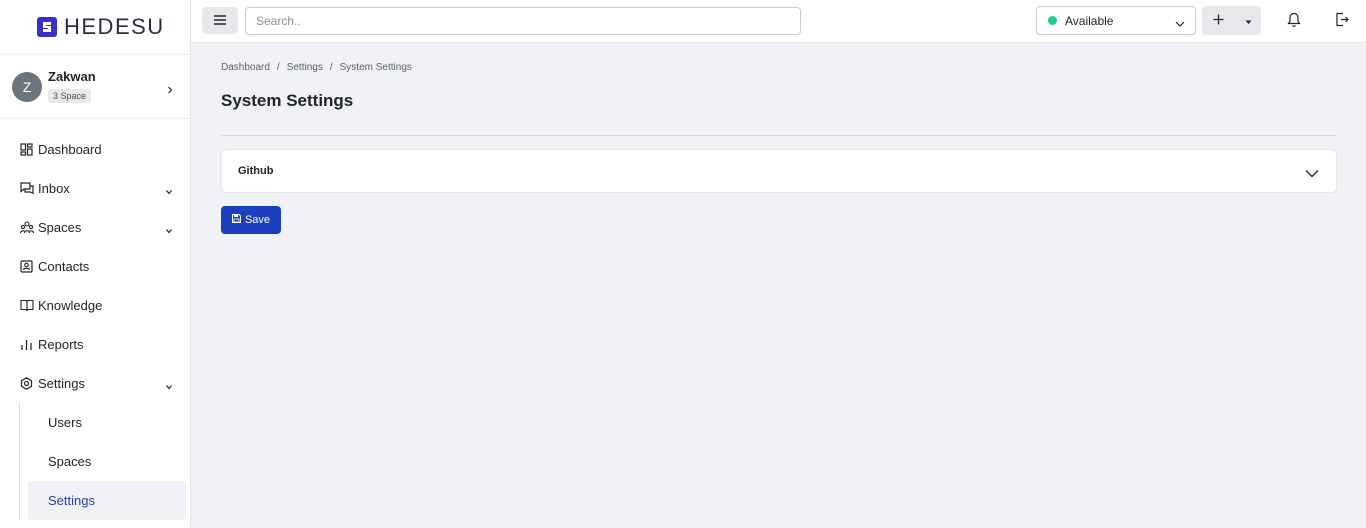 Image resolution: width=1366 pixels, height=528 pixels. What do you see at coordinates (170, 90) in the screenshot?
I see `chevron-right-icon` at bounding box center [170, 90].